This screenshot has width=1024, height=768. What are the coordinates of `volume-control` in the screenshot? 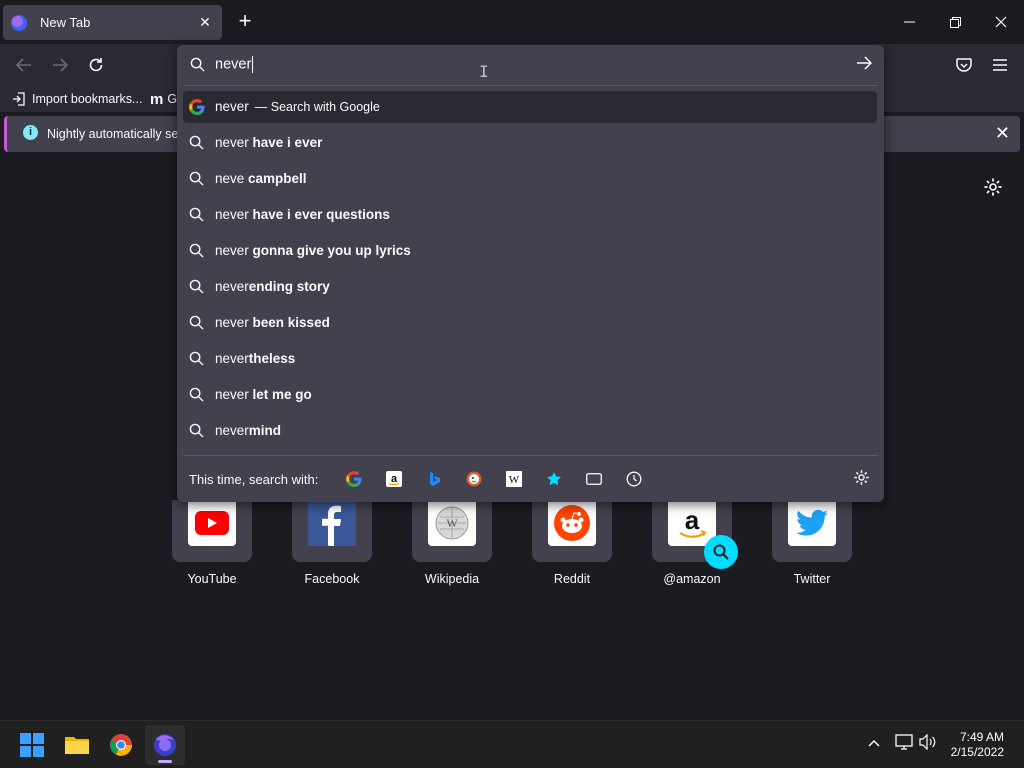 It's located at (928, 743).